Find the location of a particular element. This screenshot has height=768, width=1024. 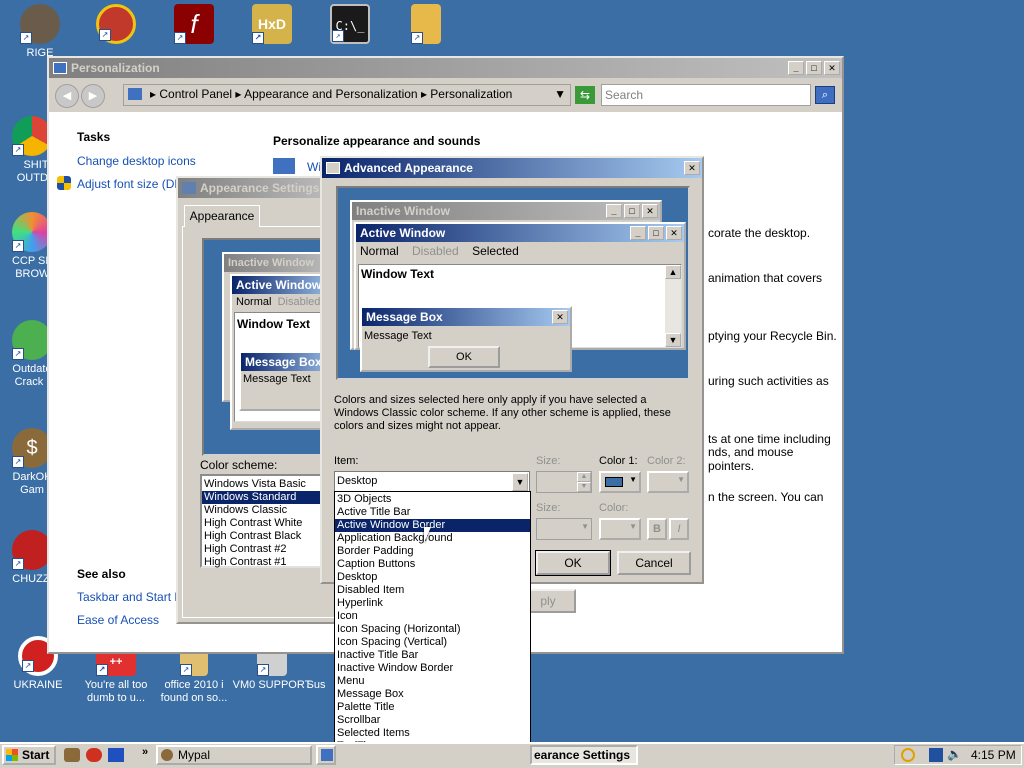

task-change-desktop-icons: Change desktop icons is located at coordinates (136, 161).